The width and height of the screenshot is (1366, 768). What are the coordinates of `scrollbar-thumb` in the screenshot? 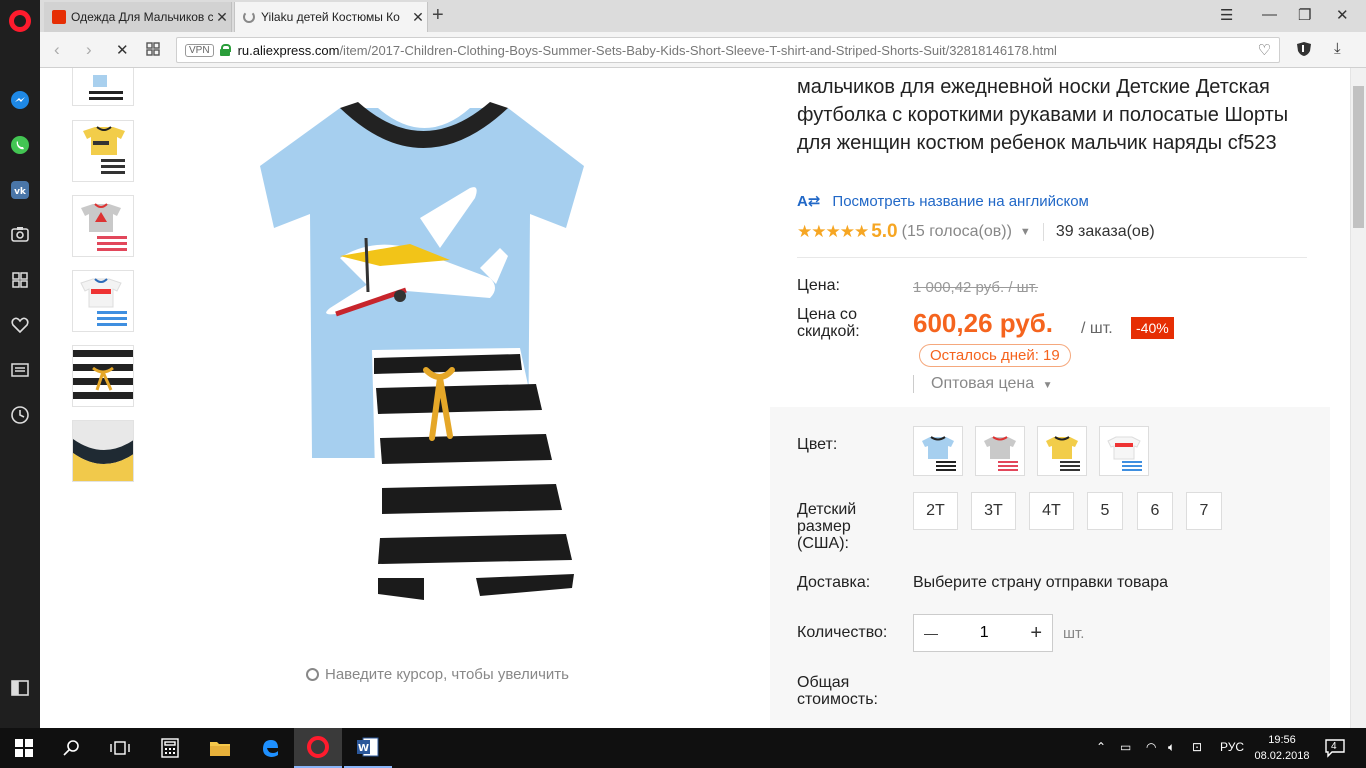 It's located at (1358, 157).